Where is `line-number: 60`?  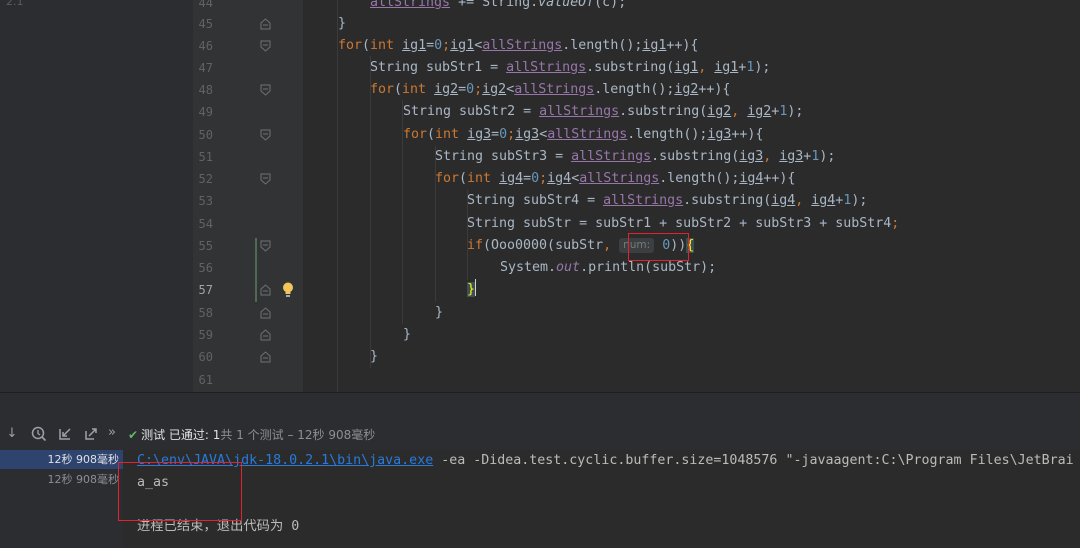
line-number: 60 is located at coordinates (205, 357).